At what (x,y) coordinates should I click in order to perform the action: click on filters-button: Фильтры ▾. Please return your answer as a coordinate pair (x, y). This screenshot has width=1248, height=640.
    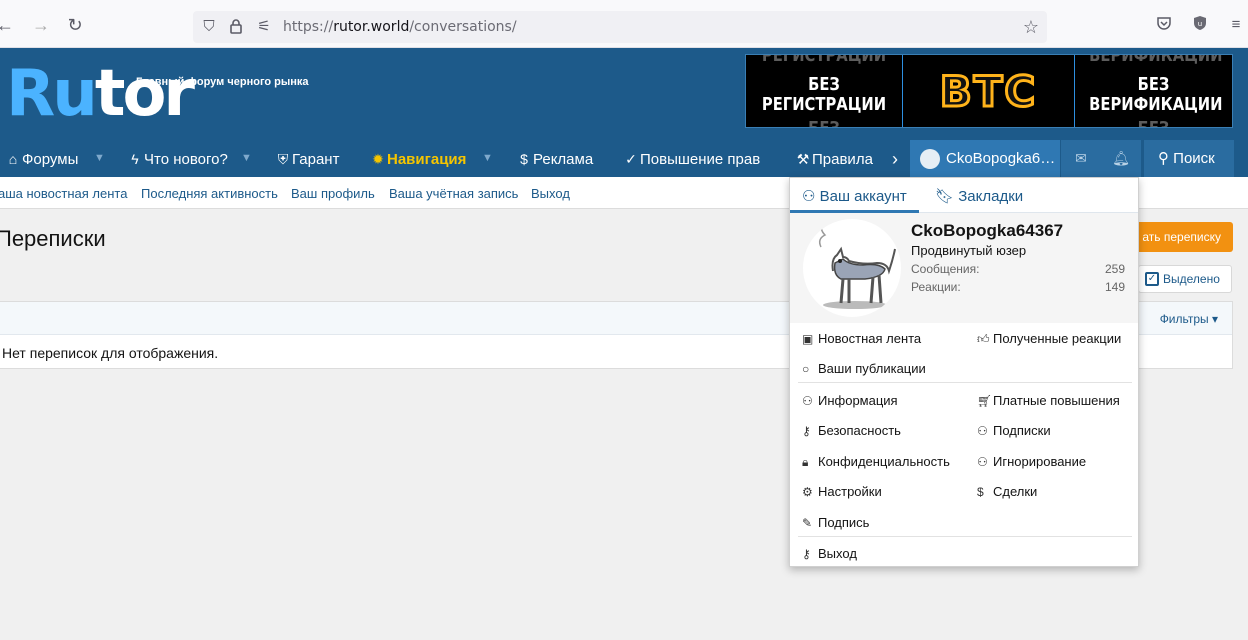
    Looking at the image, I should click on (1189, 319).